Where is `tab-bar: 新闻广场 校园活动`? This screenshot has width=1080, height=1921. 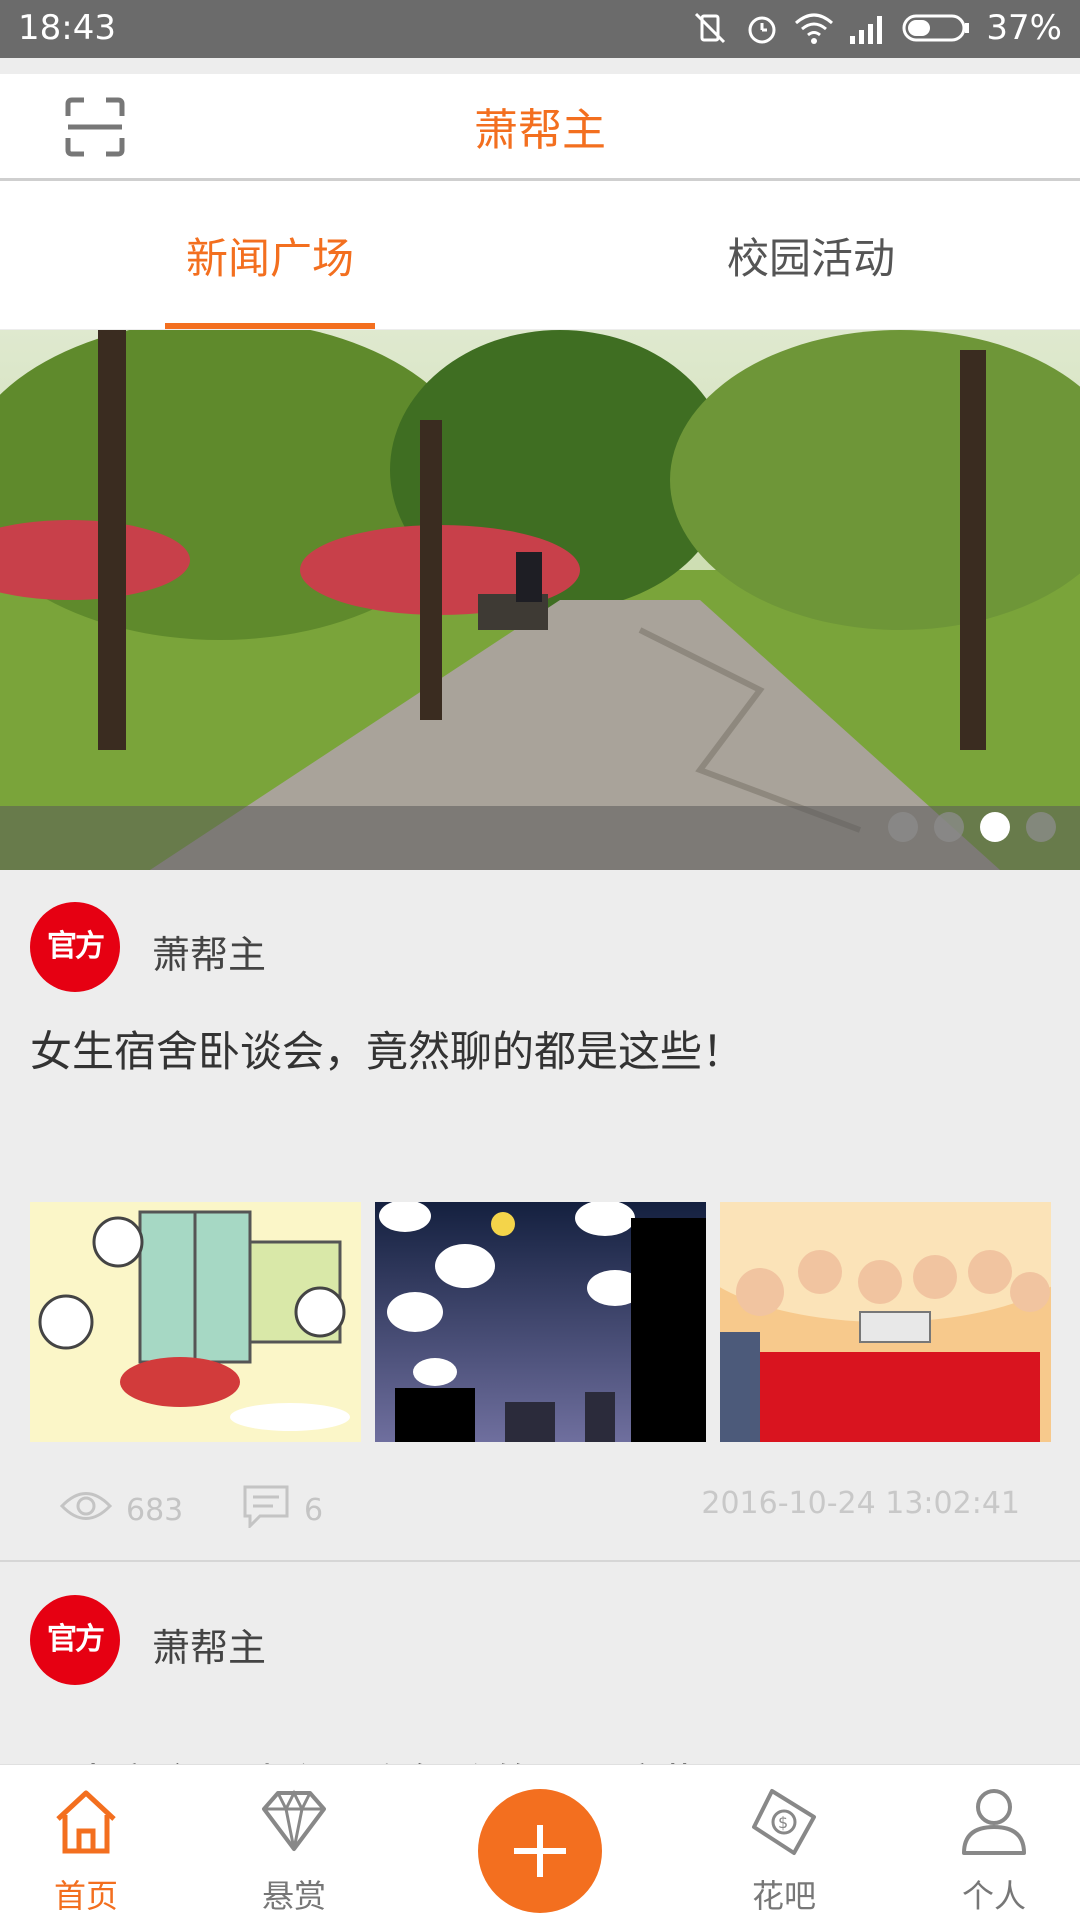 tab-bar: 新闻广场 校园活动 is located at coordinates (540, 255).